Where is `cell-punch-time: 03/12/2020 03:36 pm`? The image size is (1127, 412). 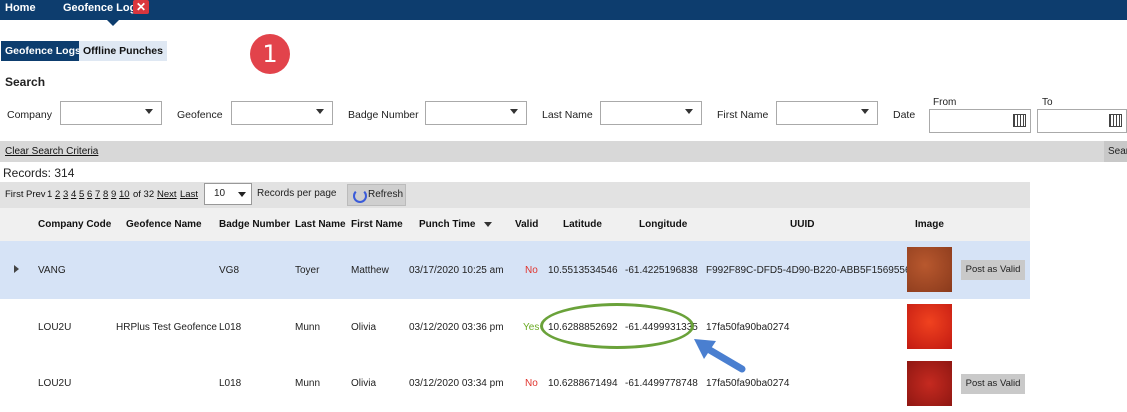 cell-punch-time: 03/12/2020 03:36 pm is located at coordinates (456, 327).